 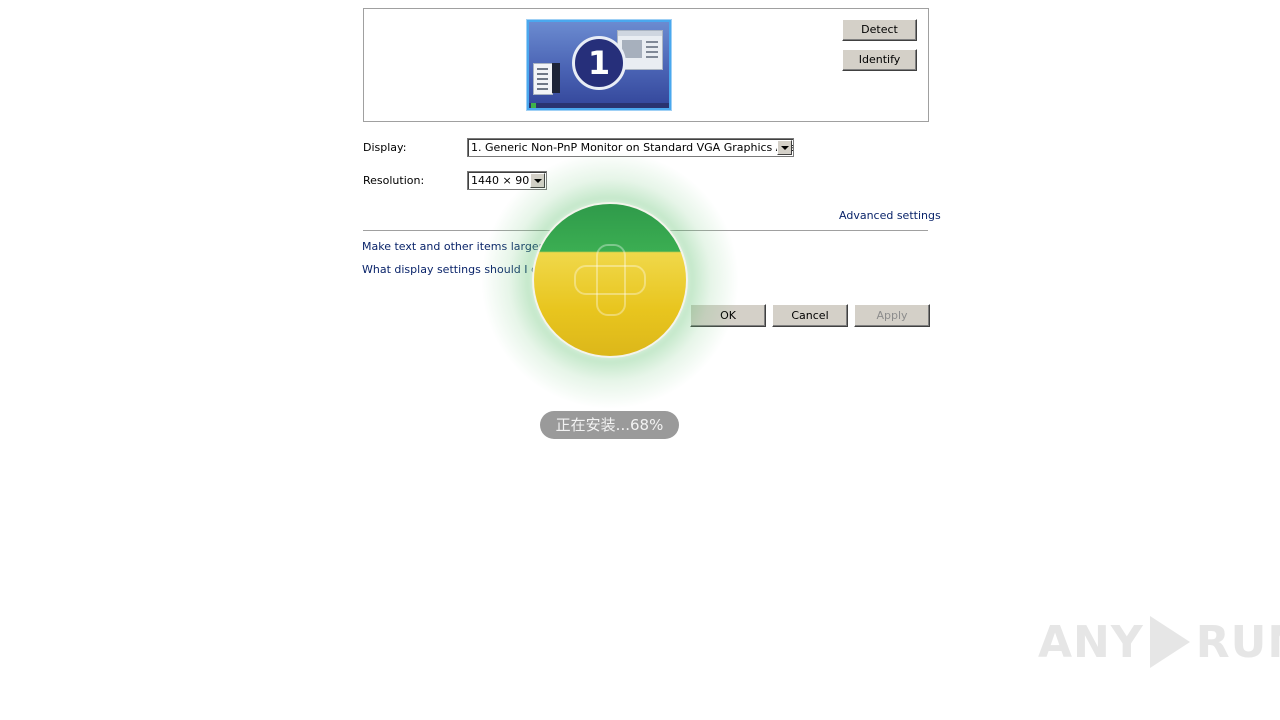 I want to click on resolution-label: Resolution:, so click(x=394, y=180).